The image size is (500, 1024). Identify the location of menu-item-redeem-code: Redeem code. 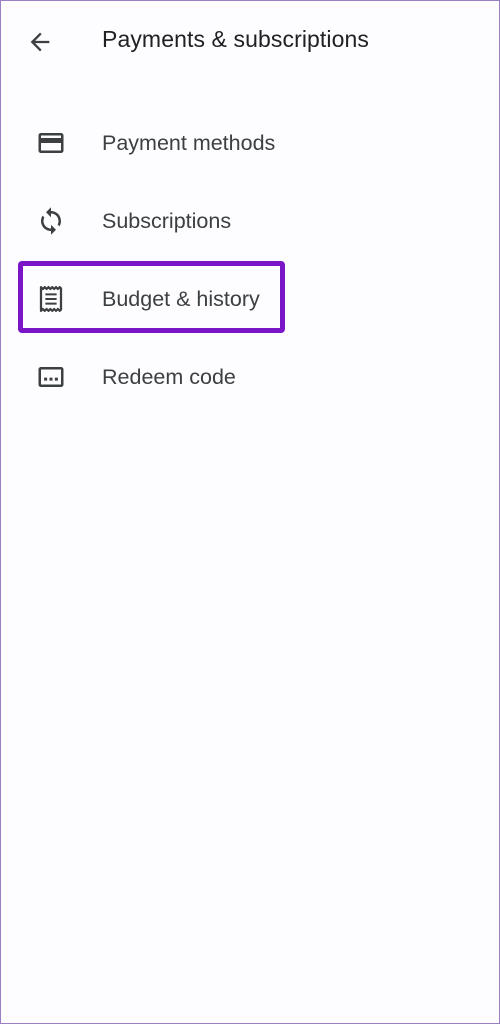
(250, 377).